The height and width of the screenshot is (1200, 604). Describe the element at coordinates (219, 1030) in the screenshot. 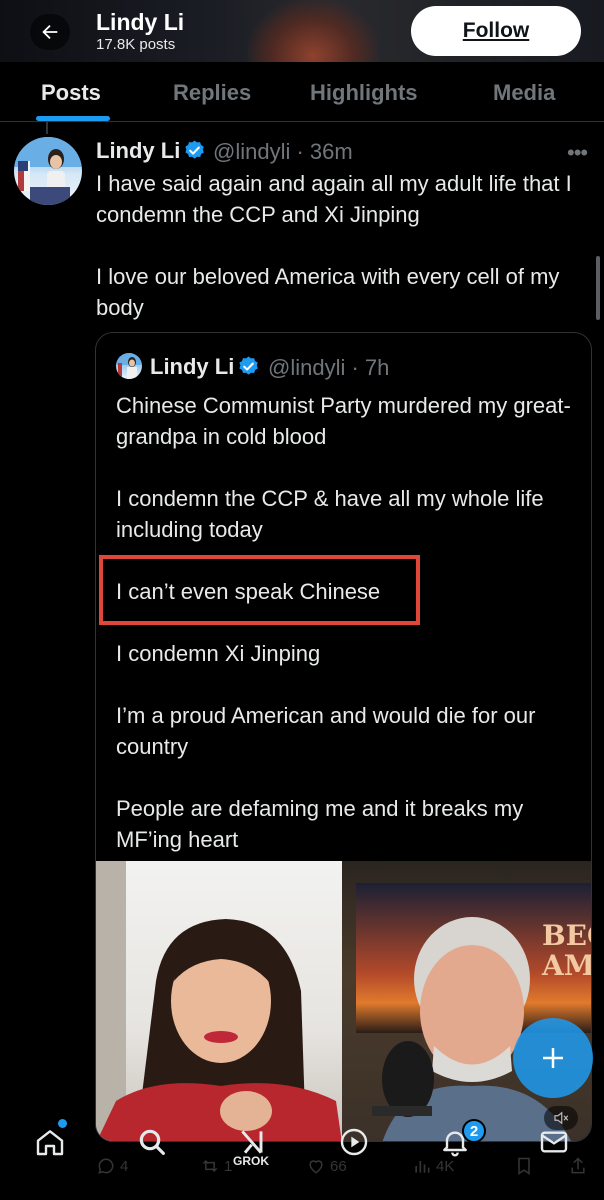

I see `woman-figure-image` at that location.